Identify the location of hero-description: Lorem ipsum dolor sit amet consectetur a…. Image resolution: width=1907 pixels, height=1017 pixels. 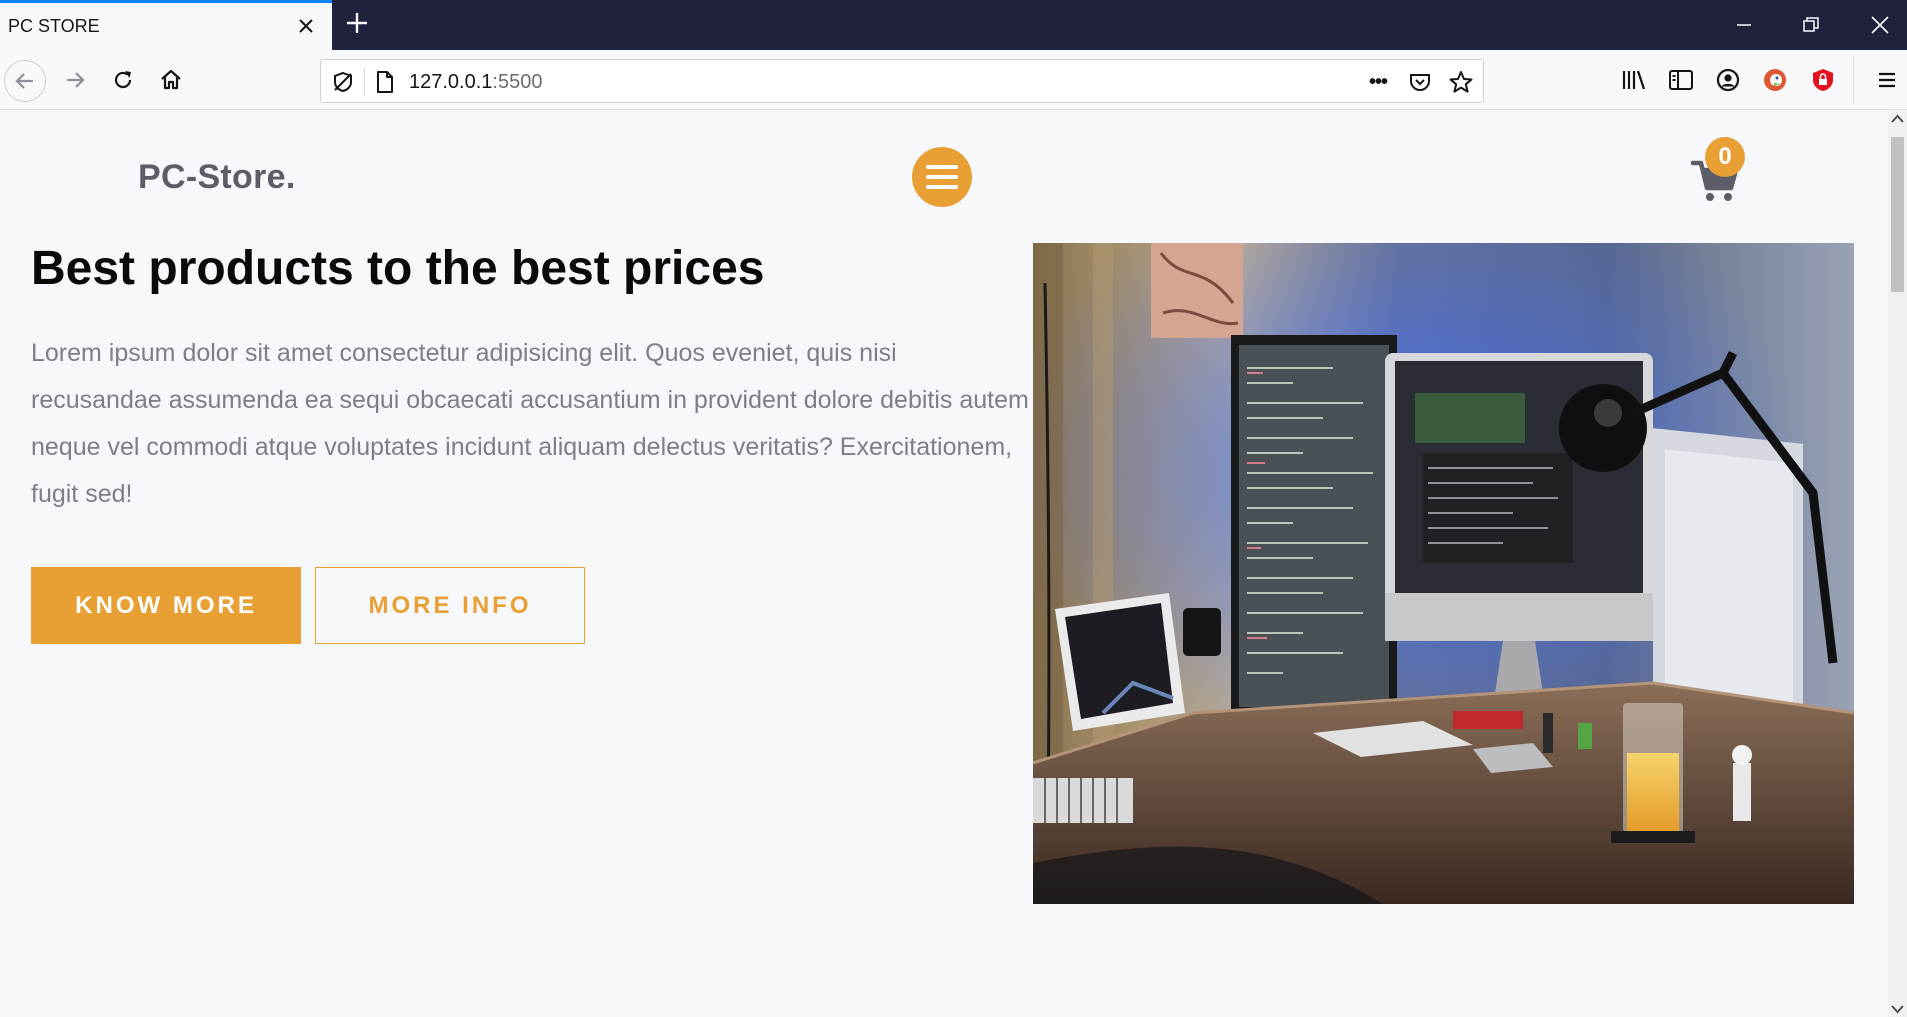
(530, 423).